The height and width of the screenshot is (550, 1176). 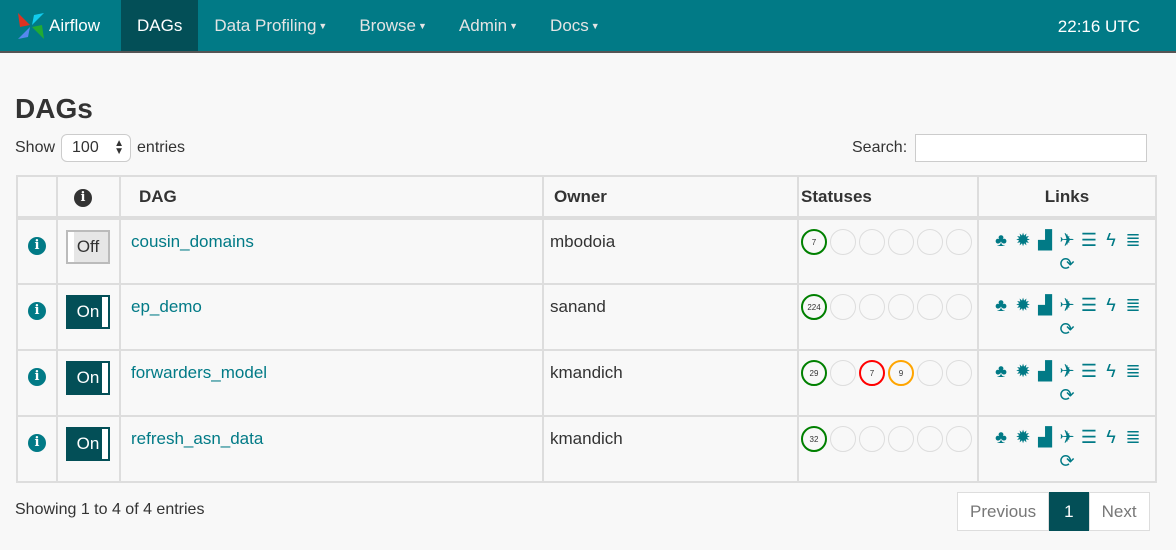 I want to click on col-header-info: i, so click(x=88, y=197).